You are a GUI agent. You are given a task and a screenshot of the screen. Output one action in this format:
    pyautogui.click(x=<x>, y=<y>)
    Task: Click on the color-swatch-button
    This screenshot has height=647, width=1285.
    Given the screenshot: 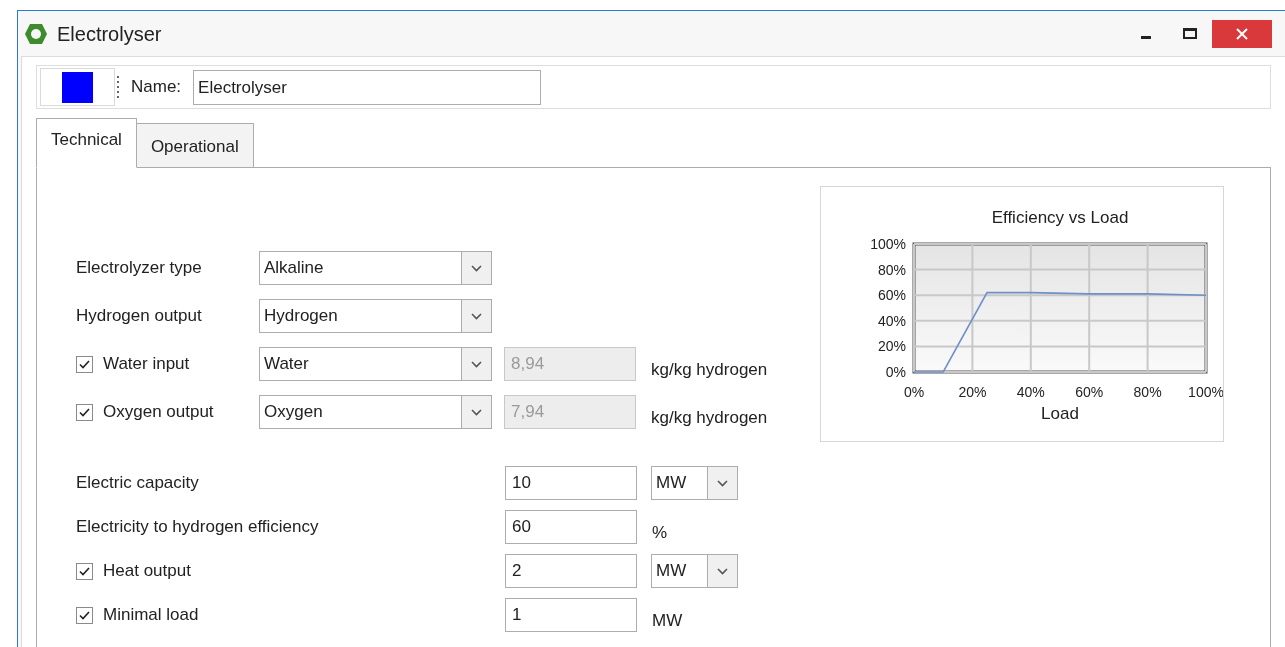 What is the action you would take?
    pyautogui.click(x=77, y=87)
    